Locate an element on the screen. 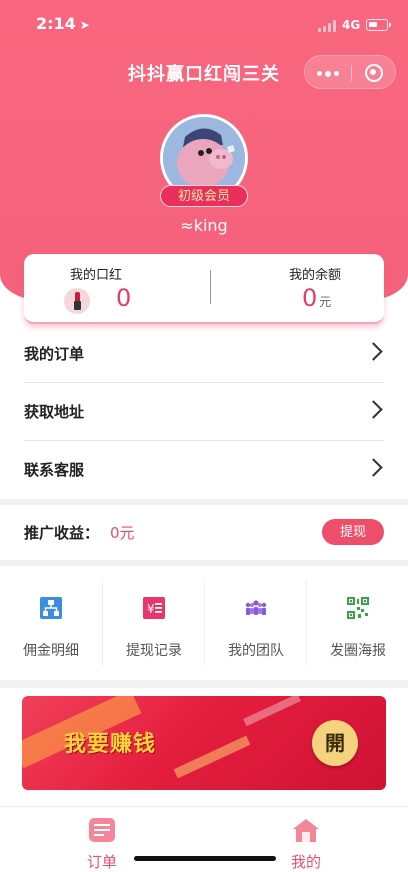  tab-bar: 订单 我的 is located at coordinates (204, 839).